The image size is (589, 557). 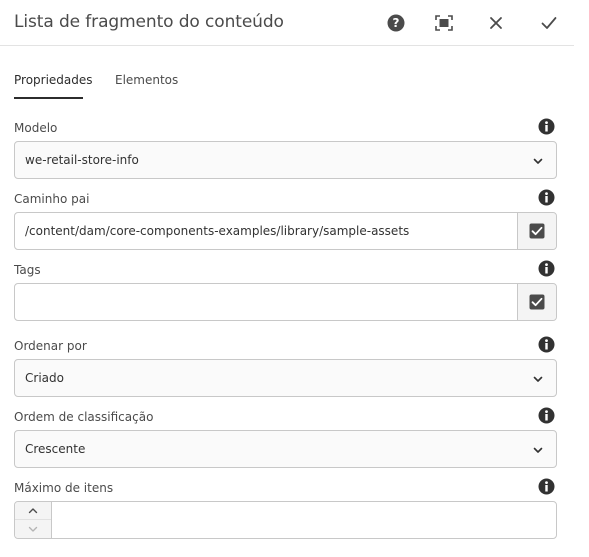 I want to click on close-button, so click(x=496, y=23).